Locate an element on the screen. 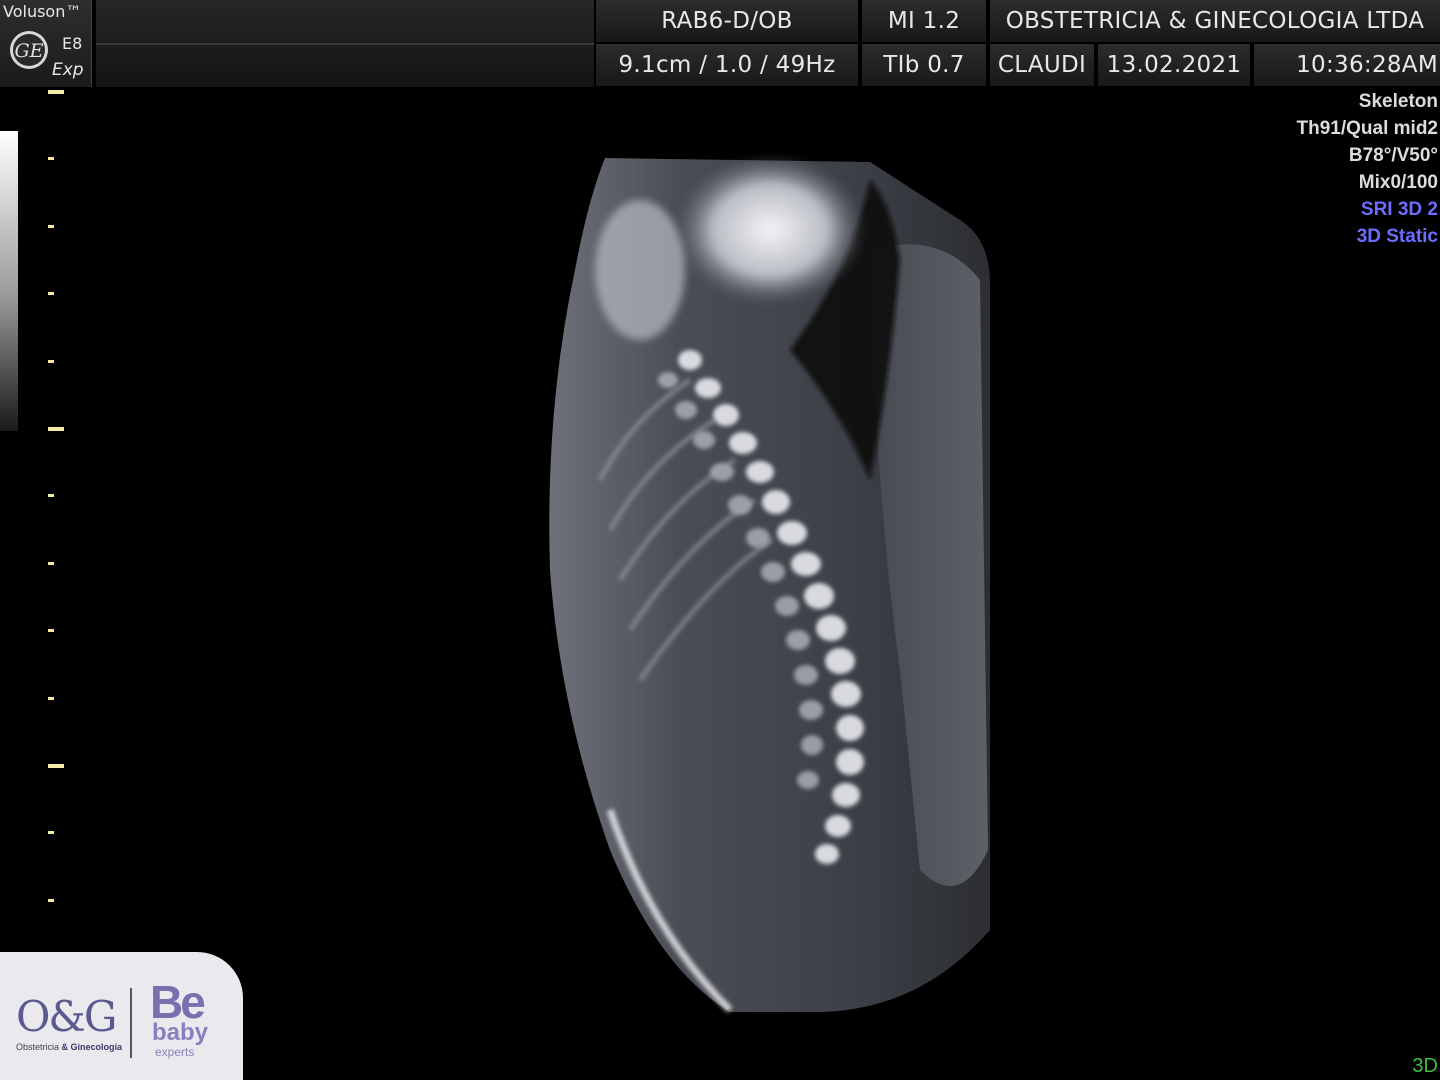  be-logo-experts: experts is located at coordinates (175, 1052).